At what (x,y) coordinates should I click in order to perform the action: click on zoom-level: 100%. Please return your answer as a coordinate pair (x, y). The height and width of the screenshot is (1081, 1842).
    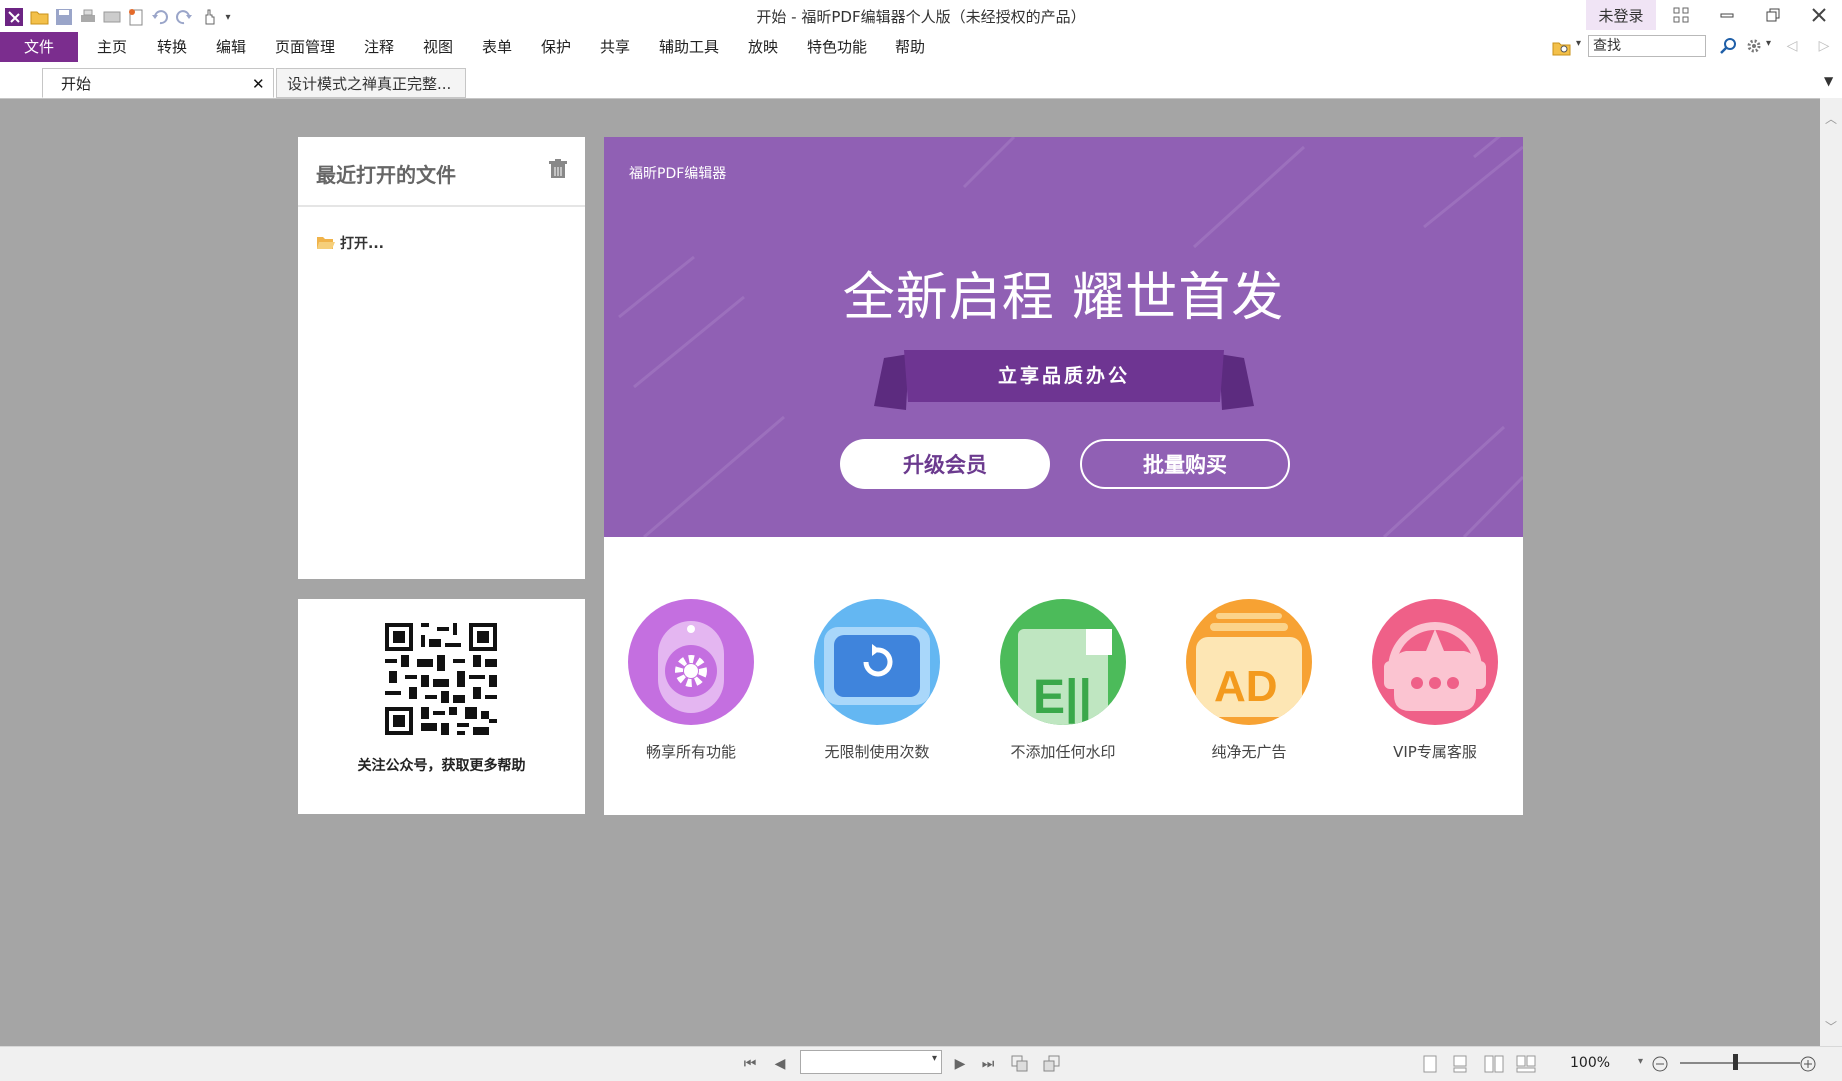
    Looking at the image, I should click on (1590, 1063).